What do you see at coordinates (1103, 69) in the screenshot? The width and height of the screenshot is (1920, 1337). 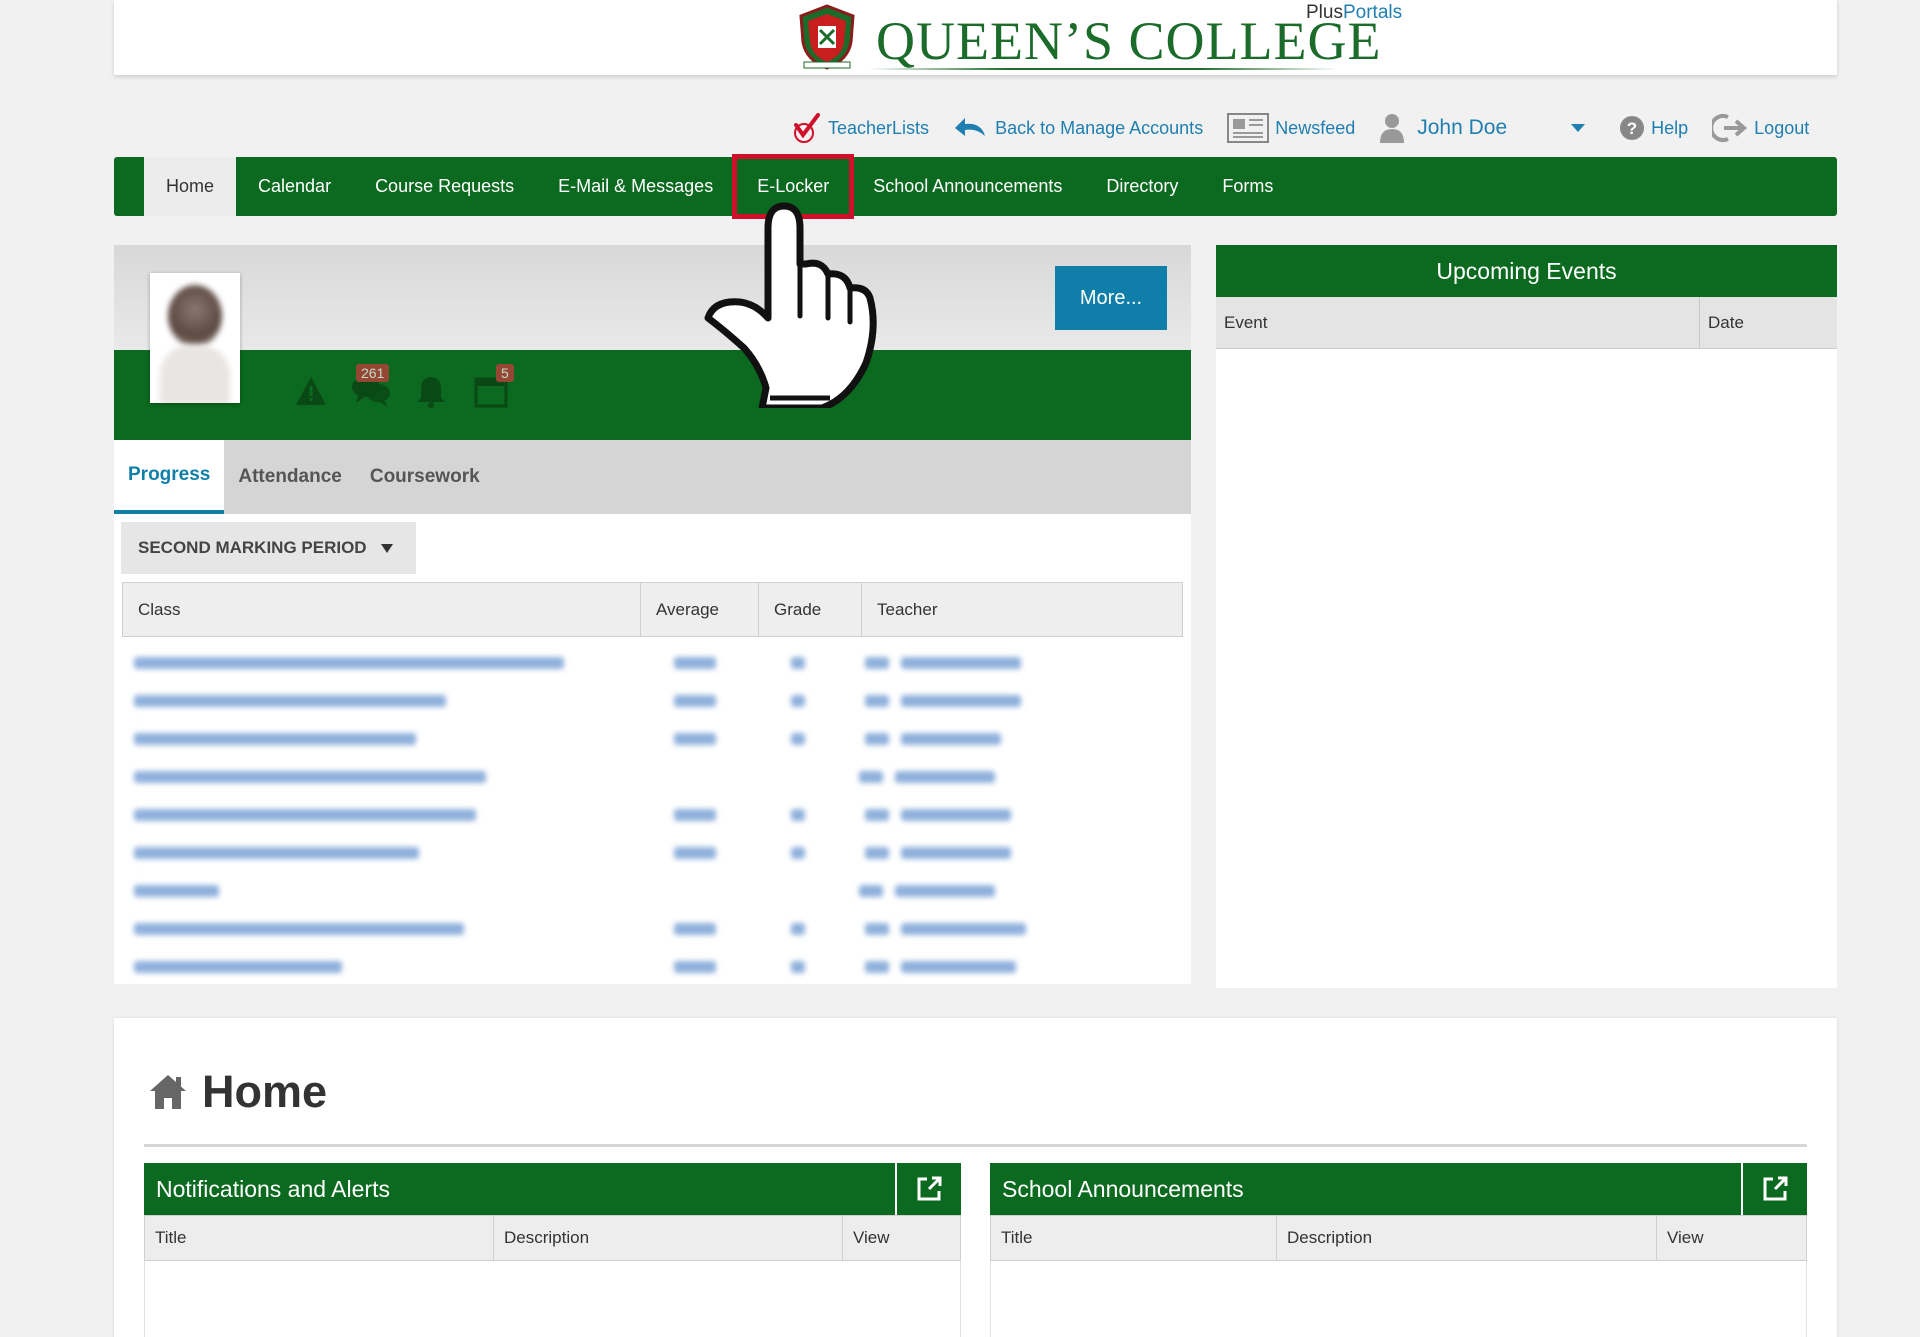 I see `logo-underline` at bounding box center [1103, 69].